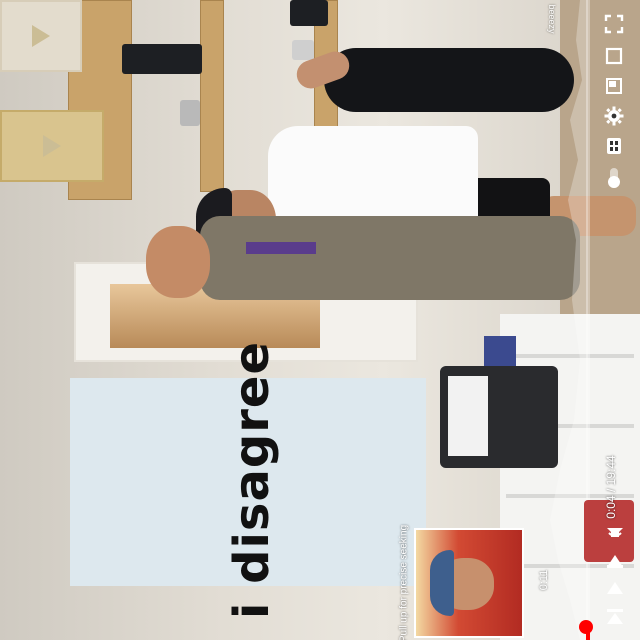  I want to click on gold-play-button-plaque, so click(52, 146).